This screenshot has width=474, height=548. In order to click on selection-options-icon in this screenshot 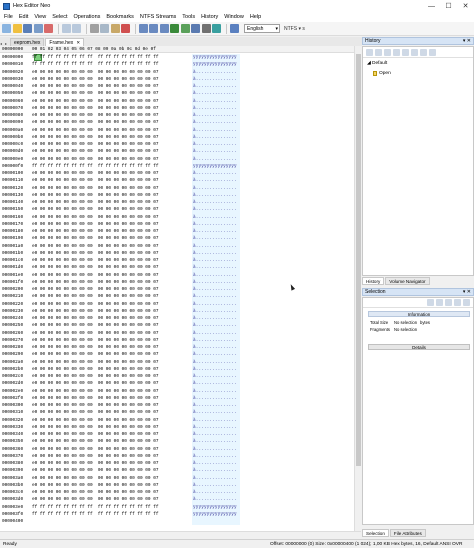, I will do `click(448, 302)`.